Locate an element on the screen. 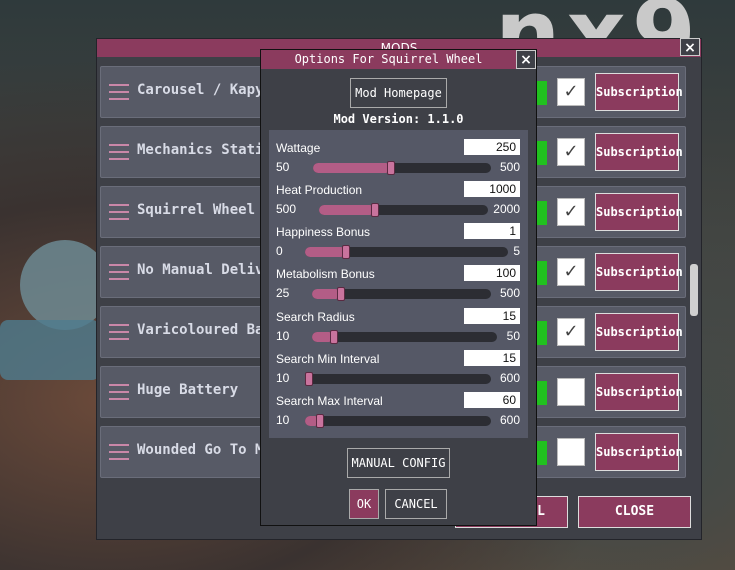 Image resolution: width=735 pixels, height=570 pixels. setting-label: Search Max Interval is located at coordinates (329, 401).